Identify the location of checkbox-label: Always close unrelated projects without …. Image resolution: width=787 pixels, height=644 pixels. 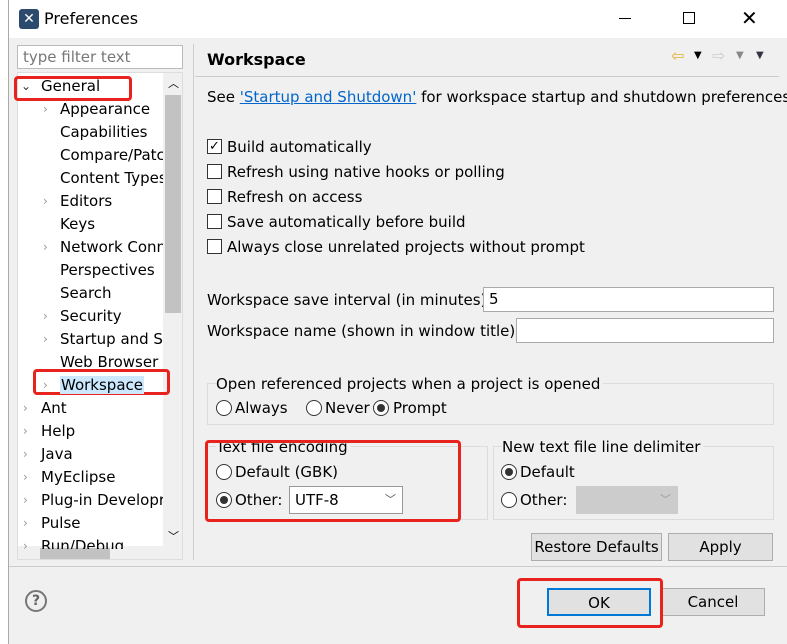
(406, 247).